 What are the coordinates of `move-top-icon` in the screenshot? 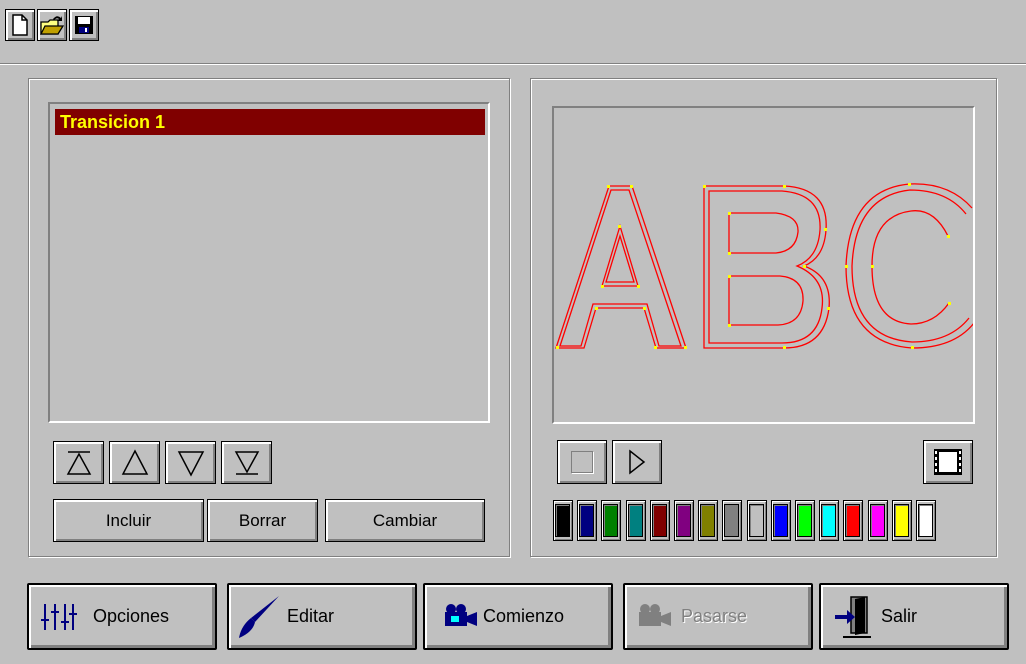 It's located at (78, 462).